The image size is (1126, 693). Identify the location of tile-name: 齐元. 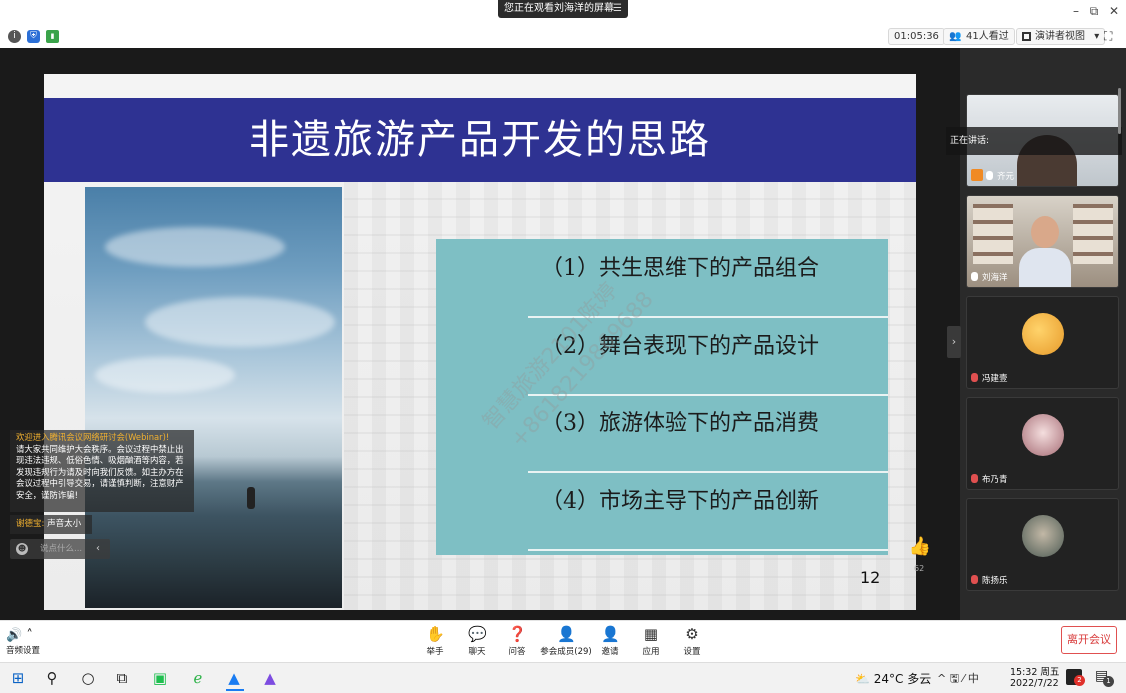
(992, 175).